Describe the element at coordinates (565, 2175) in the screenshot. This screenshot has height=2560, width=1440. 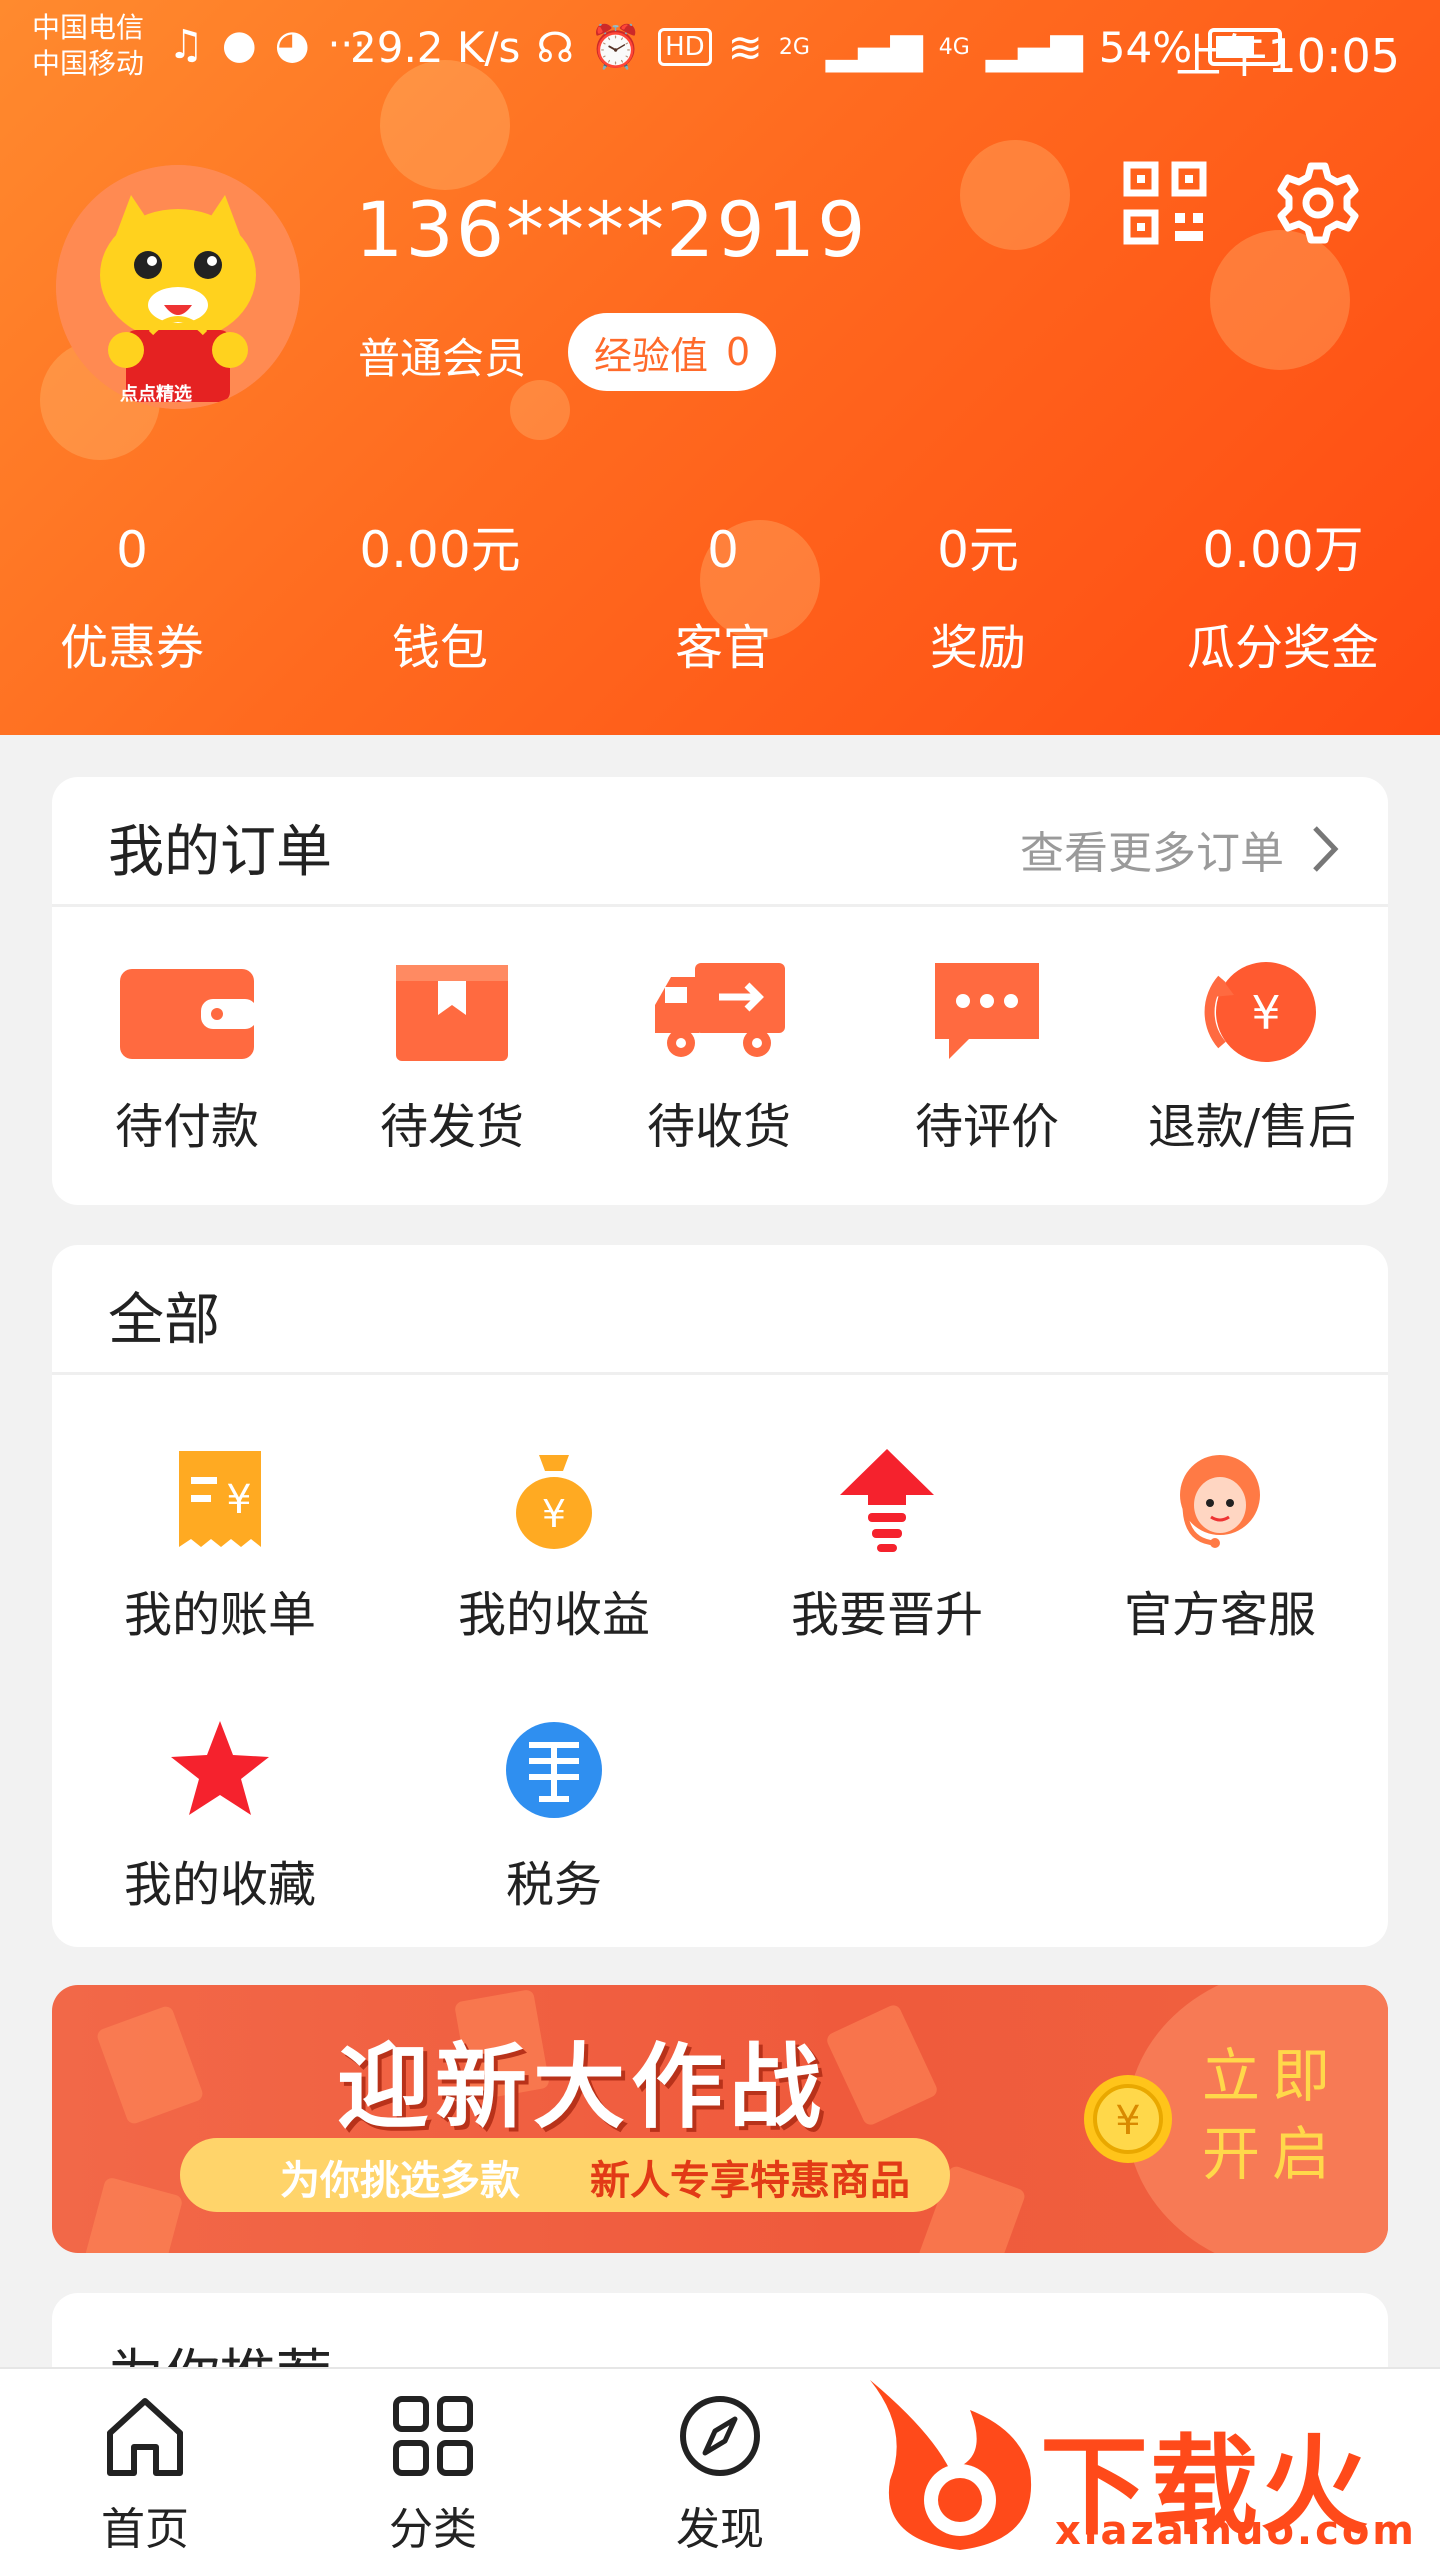
I see `promo-subtitle-pill: 为你挑选多款 新人专享特惠商品` at that location.